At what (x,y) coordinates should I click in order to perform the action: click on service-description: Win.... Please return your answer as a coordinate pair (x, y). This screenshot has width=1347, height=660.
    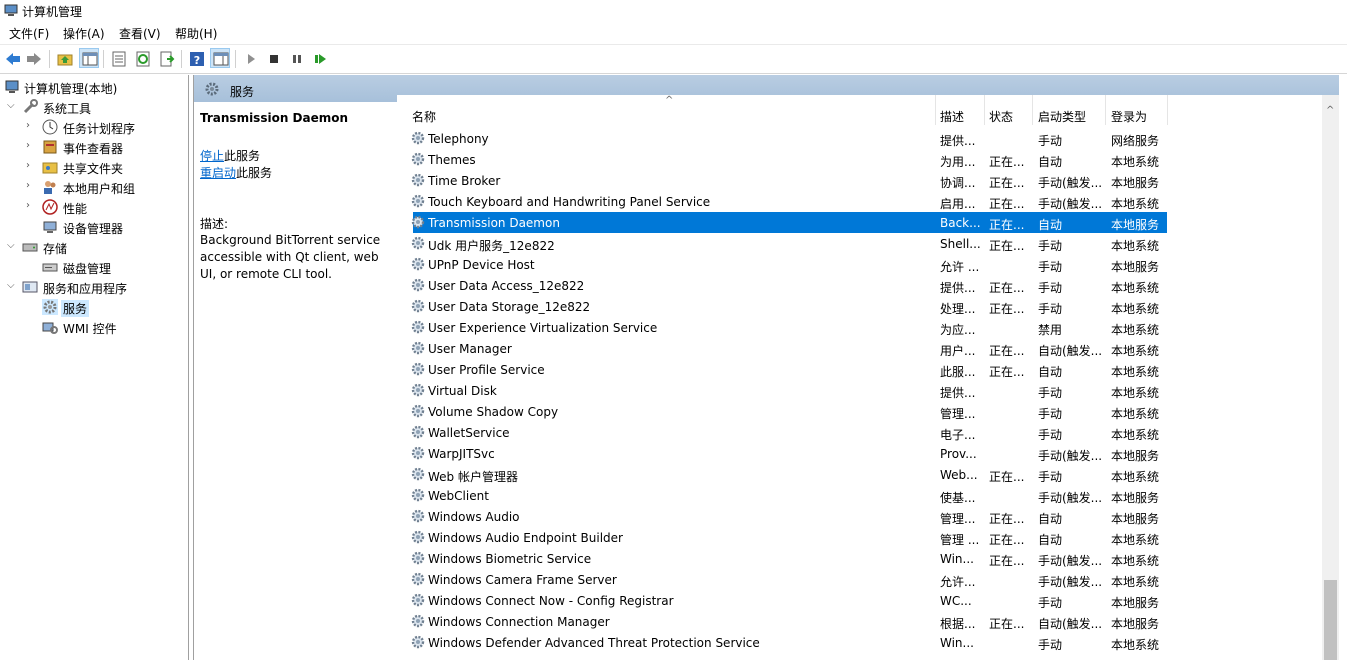
    Looking at the image, I should click on (957, 559).